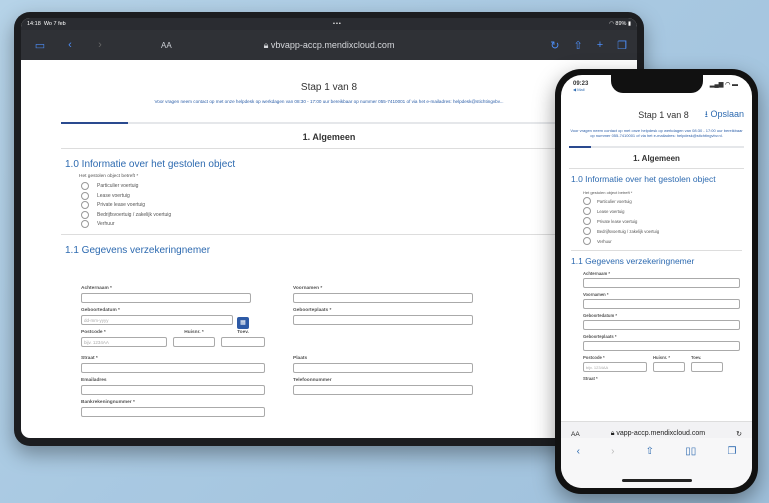 This screenshot has height=503, width=769. I want to click on sidebar-icon: ▭, so click(40, 45).